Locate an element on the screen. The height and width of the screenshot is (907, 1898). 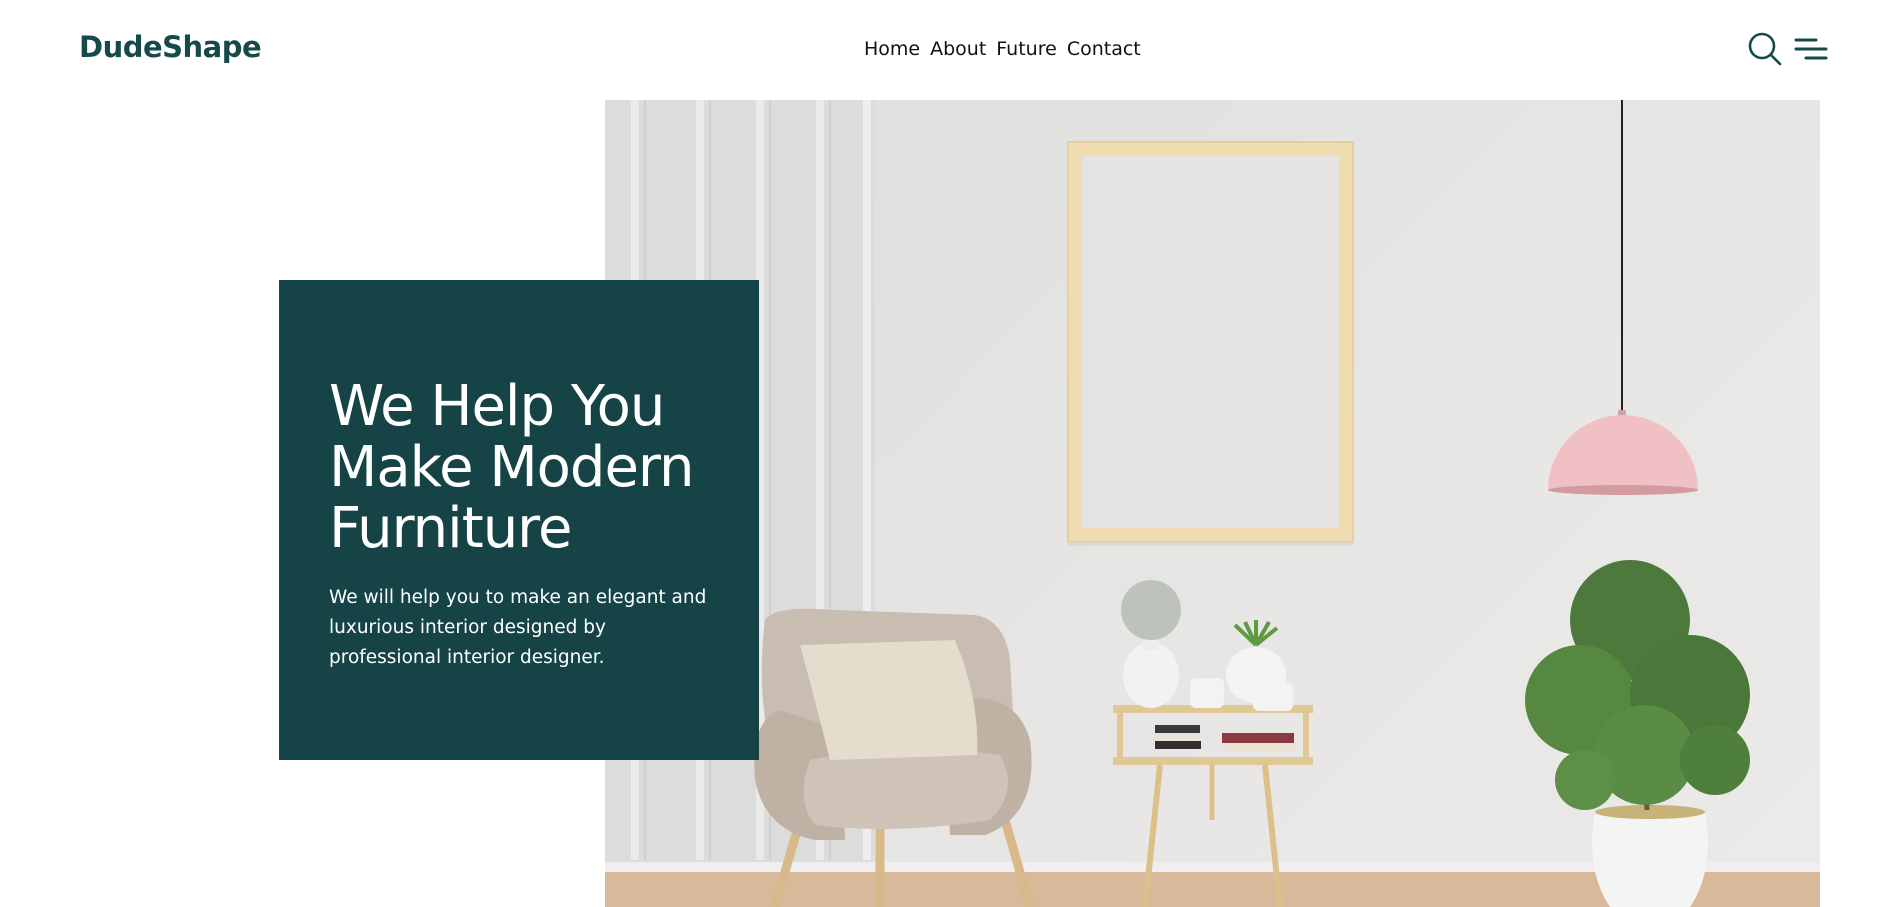
hero-title: We Help You Make Modern Furniture is located at coordinates (524, 467).